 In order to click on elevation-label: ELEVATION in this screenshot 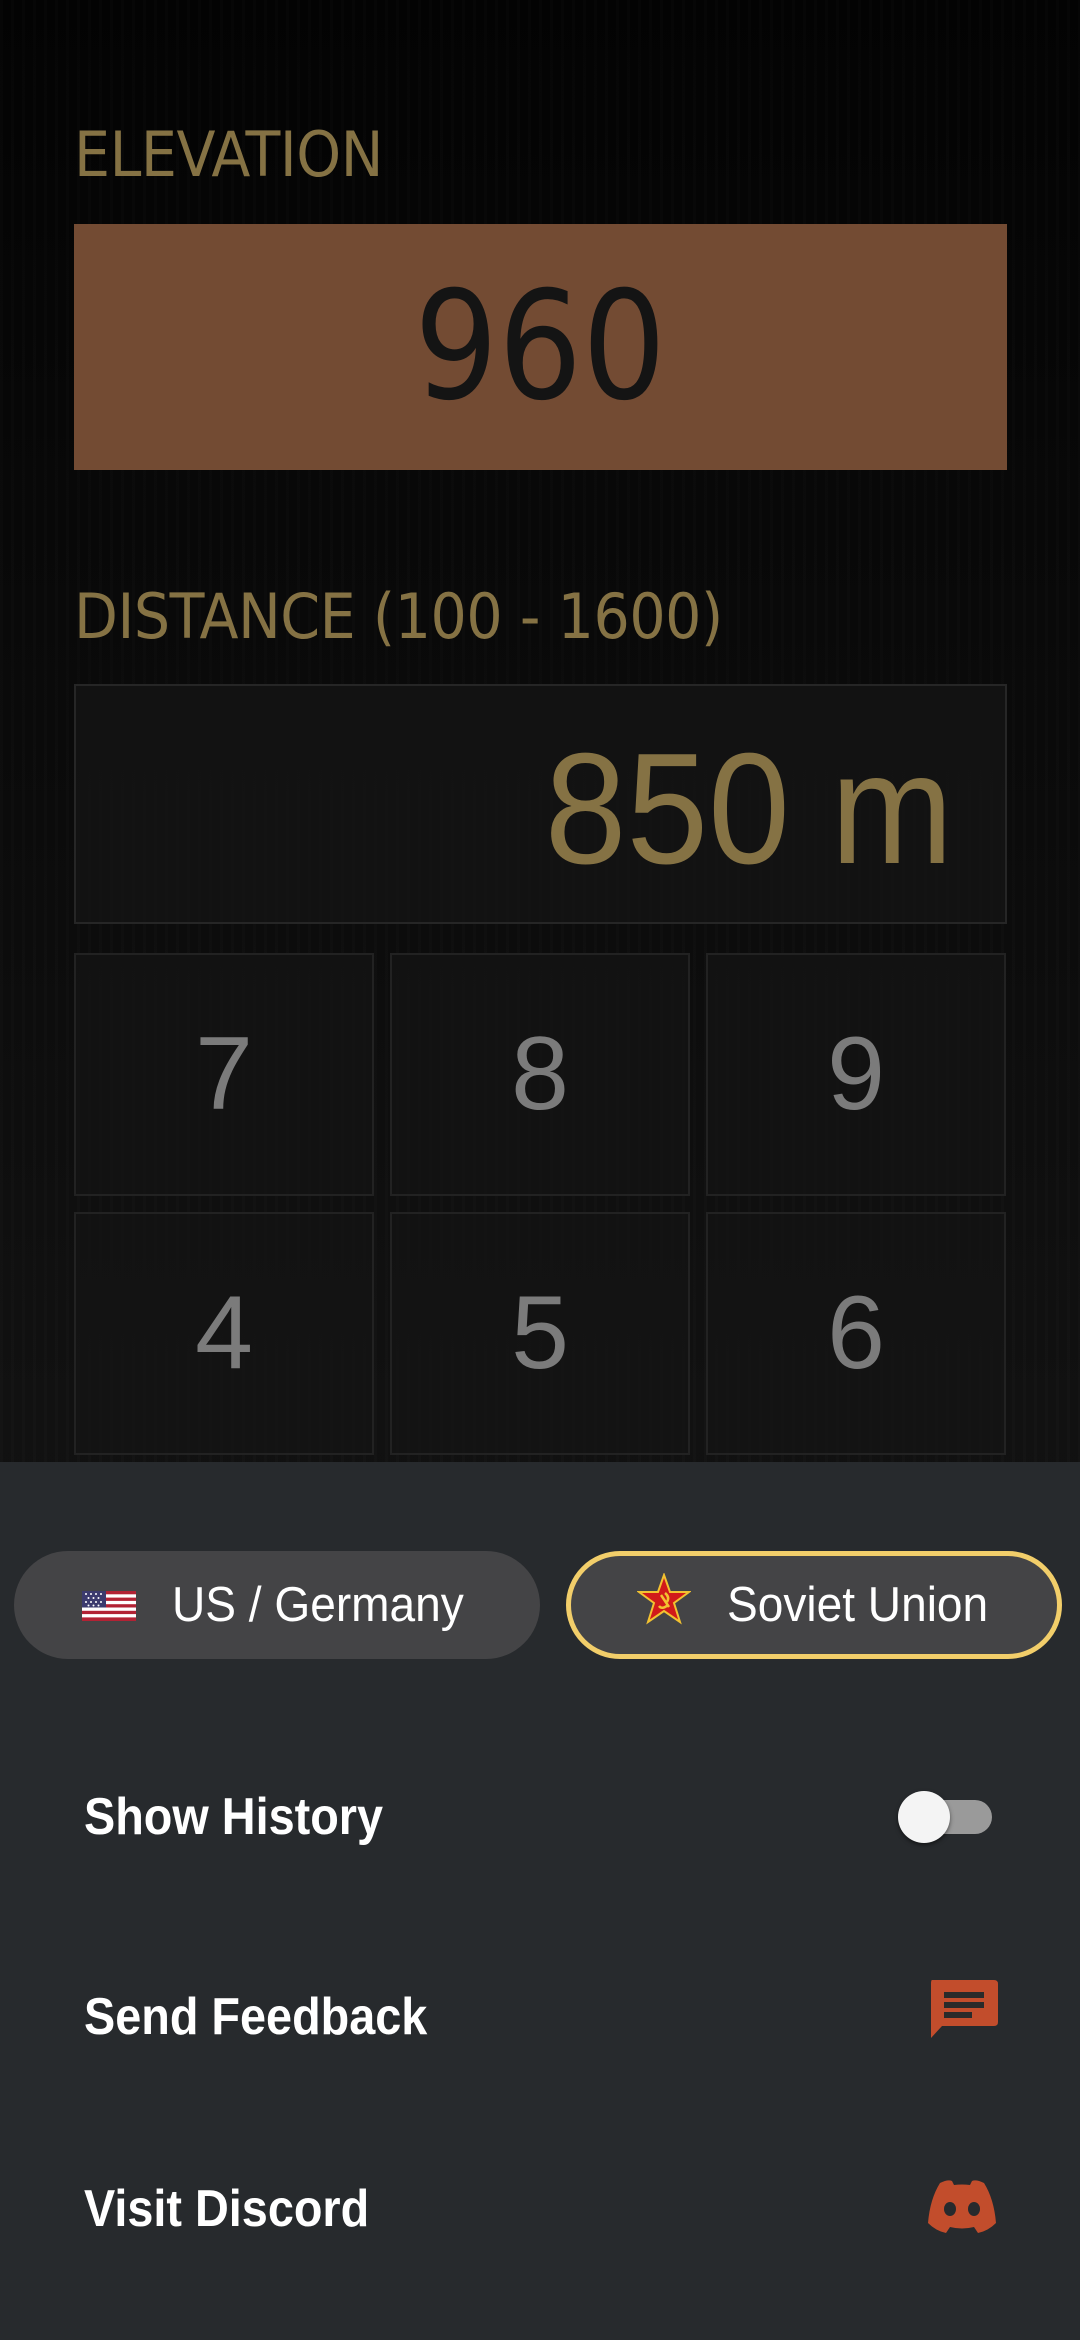, I will do `click(228, 154)`.